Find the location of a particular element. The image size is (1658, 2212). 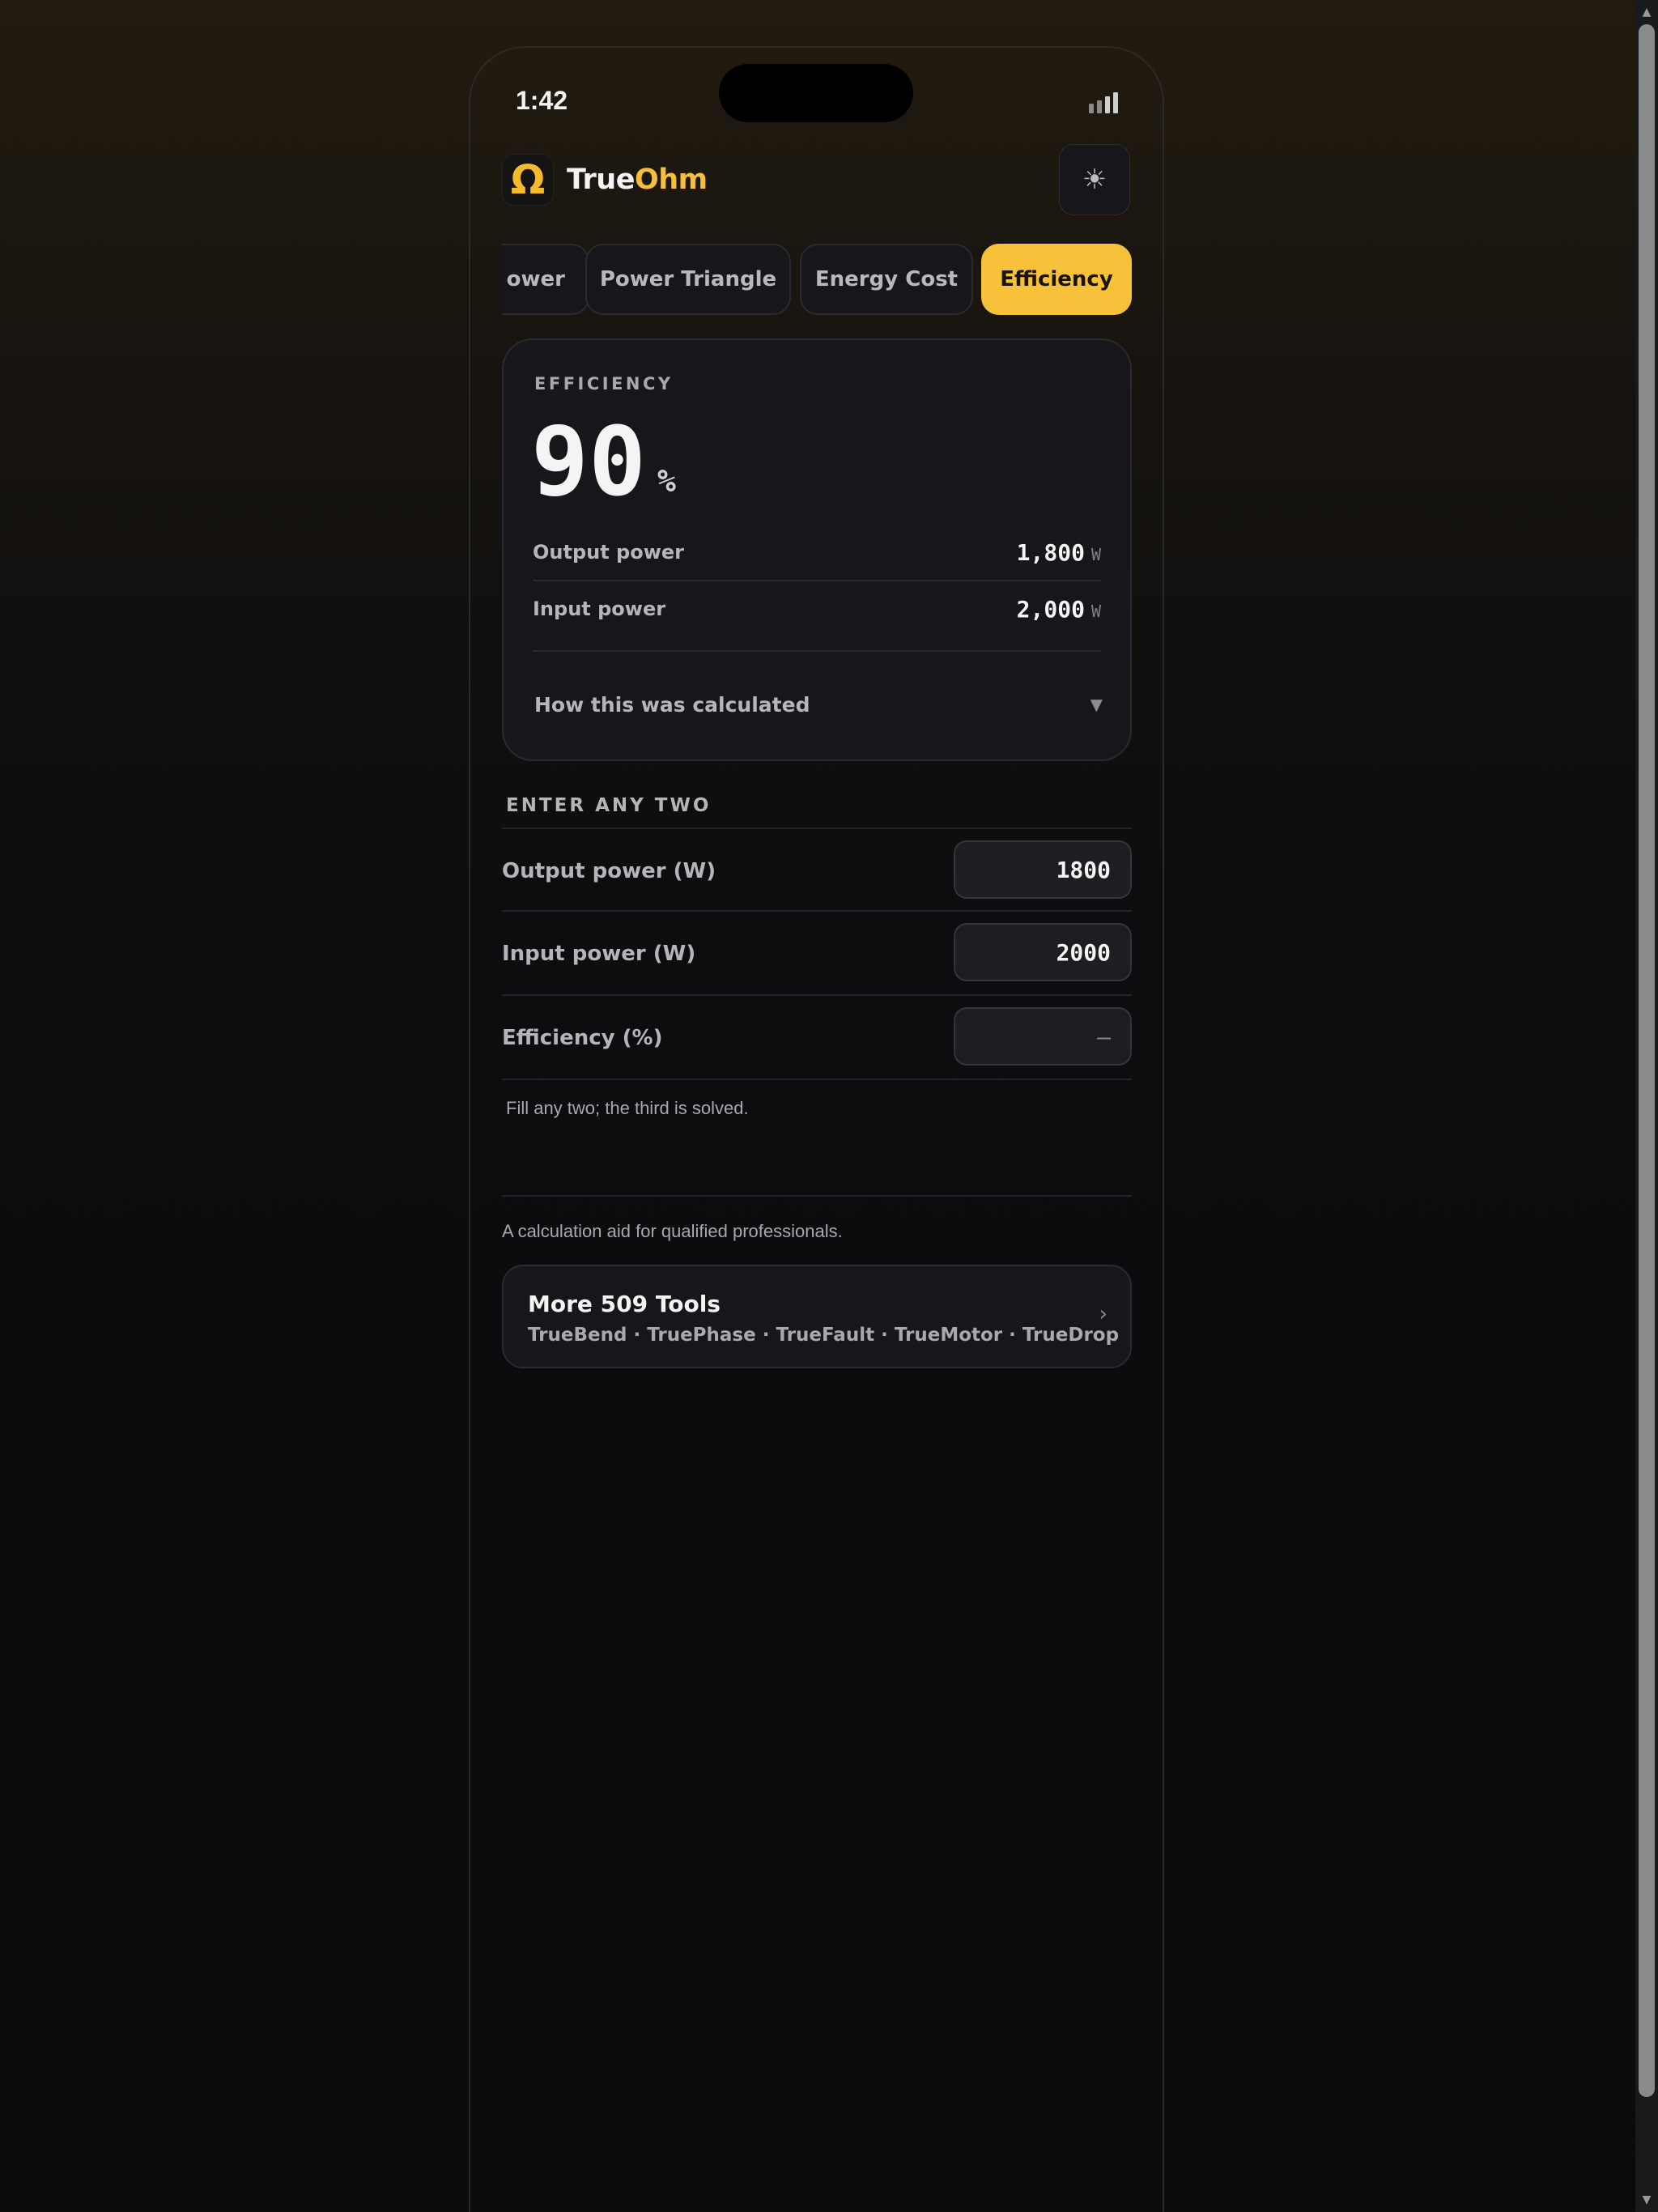

result-label: EFFICIENCY is located at coordinates (604, 383).